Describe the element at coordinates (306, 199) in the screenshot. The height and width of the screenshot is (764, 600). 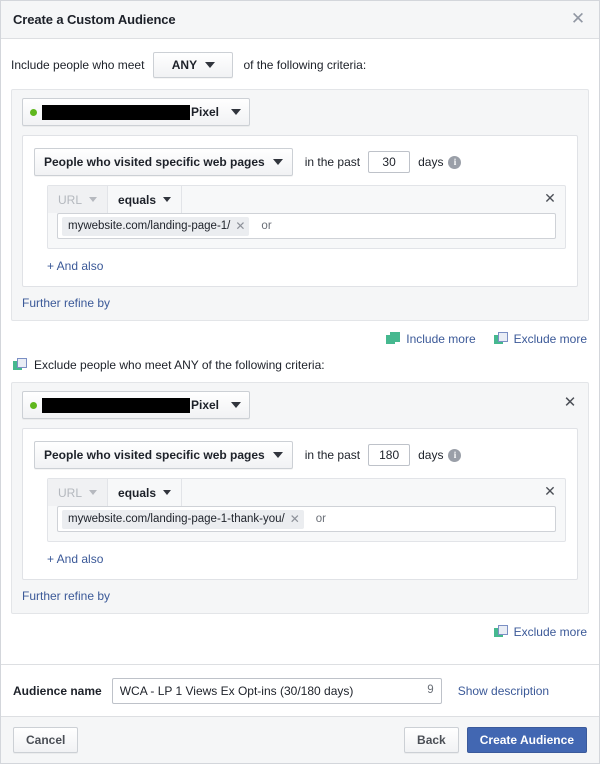
I see `include-filter-head: URL equals ✕` at that location.